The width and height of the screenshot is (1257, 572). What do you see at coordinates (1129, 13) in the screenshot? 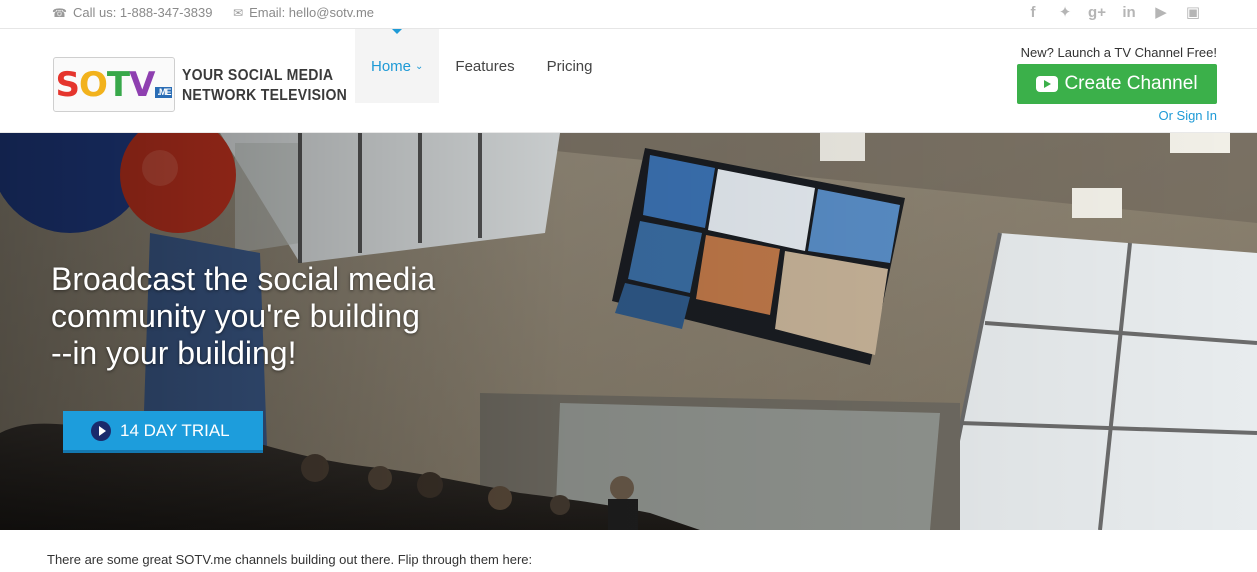
I see `linkedin-icon: in` at bounding box center [1129, 13].